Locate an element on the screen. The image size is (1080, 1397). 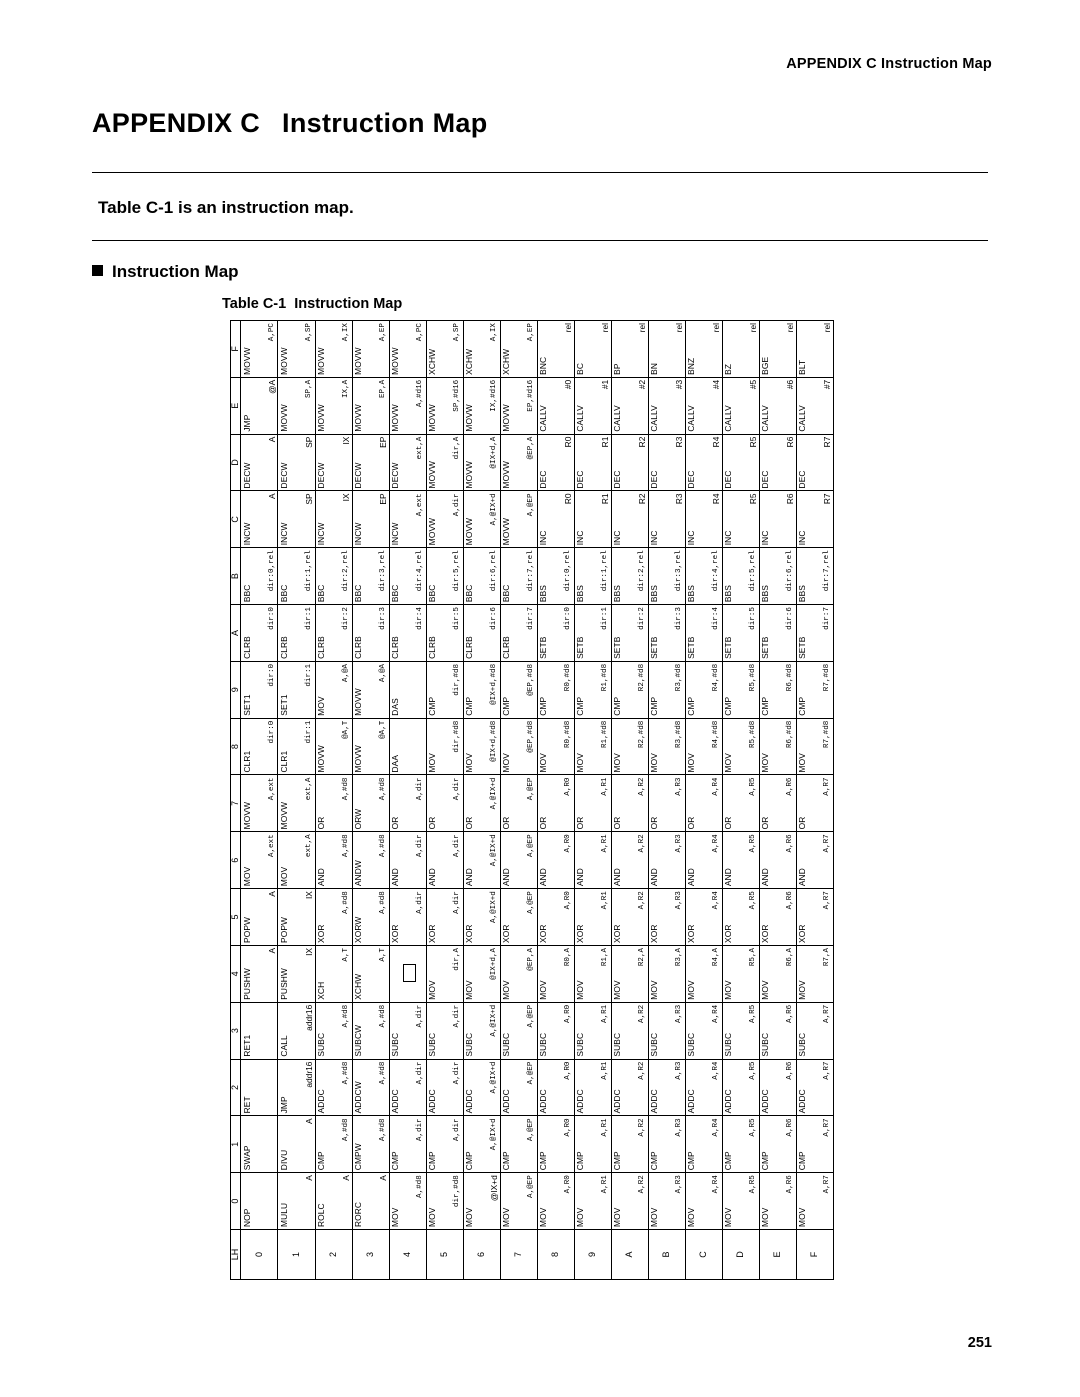
opcode-cell-08: CLR1 dir:0 is located at coordinates (259, 746).